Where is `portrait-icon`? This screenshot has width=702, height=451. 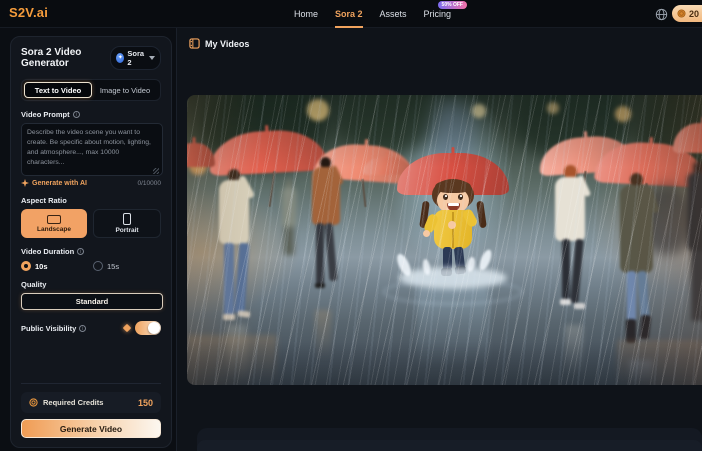
portrait-icon is located at coordinates (127, 219).